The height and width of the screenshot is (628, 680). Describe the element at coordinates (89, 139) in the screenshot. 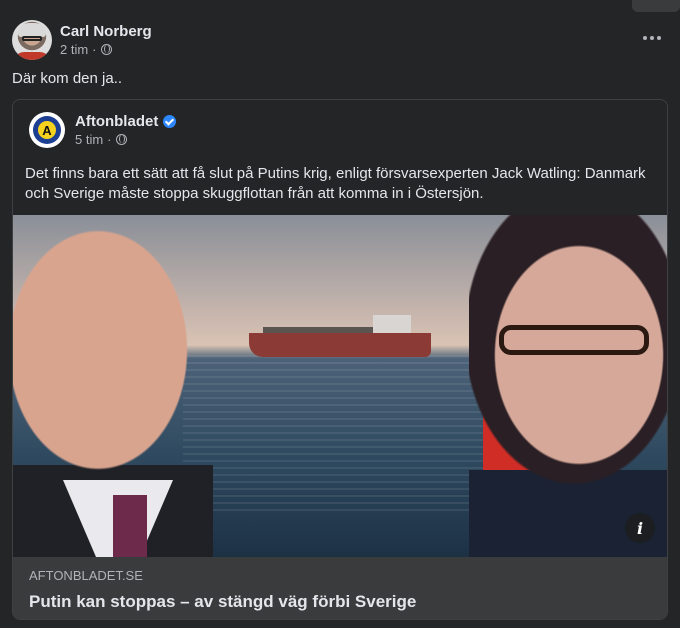

I see `shared-time: 5 tim` at that location.